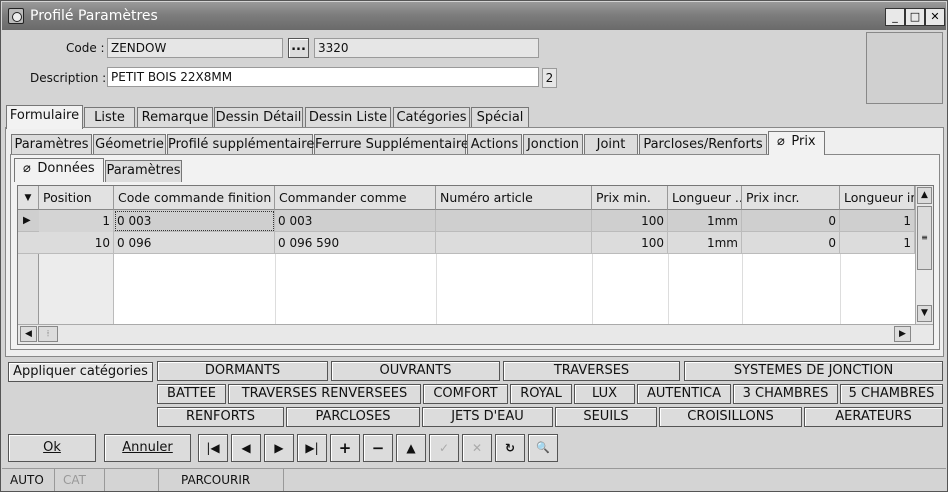 The height and width of the screenshot is (492, 948). I want to click on grid-menu-icon: ▼, so click(28, 198).